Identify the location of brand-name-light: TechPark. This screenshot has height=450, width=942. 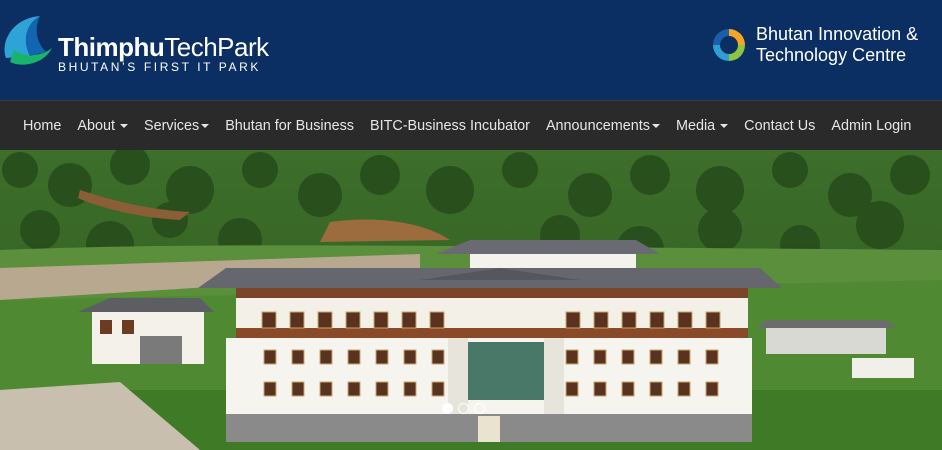
(216, 47).